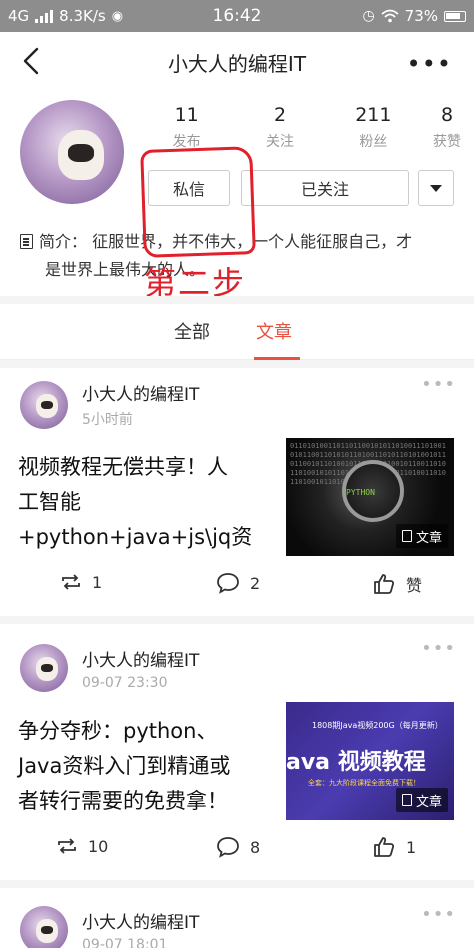  Describe the element at coordinates (274, 331) in the screenshot. I see `tab-article: 文章` at that location.